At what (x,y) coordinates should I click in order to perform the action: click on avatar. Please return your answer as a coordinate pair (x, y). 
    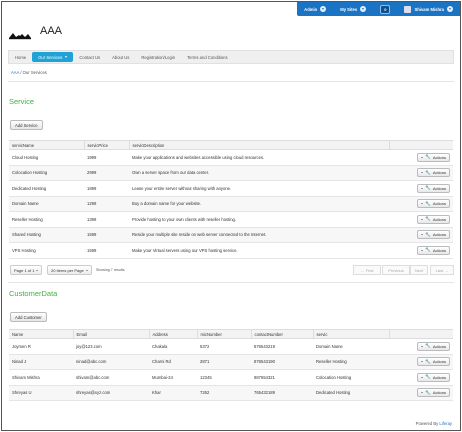
    Looking at the image, I should click on (408, 9).